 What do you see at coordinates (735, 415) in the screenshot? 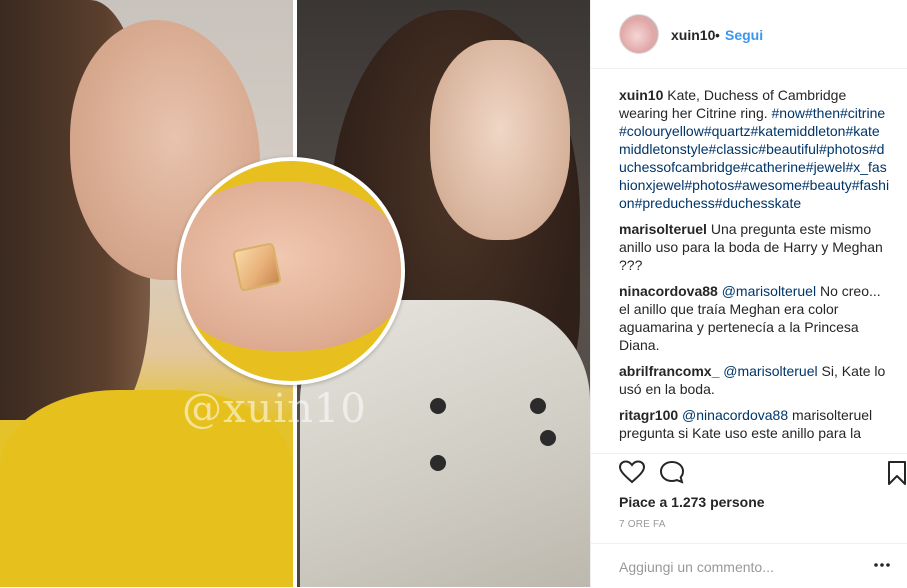
I see `comment-mention: @ninacordova88` at bounding box center [735, 415].